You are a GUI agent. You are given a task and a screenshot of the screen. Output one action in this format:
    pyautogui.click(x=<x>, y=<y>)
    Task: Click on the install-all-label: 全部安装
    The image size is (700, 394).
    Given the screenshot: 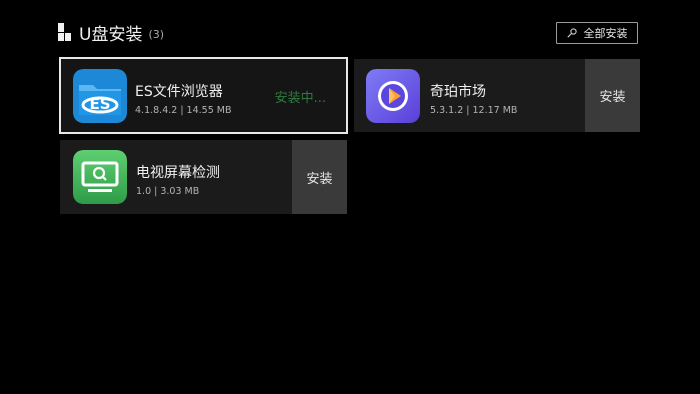 What is the action you would take?
    pyautogui.click(x=605, y=33)
    